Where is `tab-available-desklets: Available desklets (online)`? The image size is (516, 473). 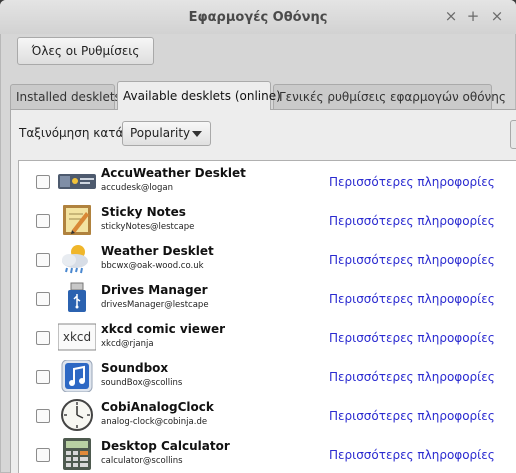 tab-available-desklets: Available desklets (online) is located at coordinates (199, 95).